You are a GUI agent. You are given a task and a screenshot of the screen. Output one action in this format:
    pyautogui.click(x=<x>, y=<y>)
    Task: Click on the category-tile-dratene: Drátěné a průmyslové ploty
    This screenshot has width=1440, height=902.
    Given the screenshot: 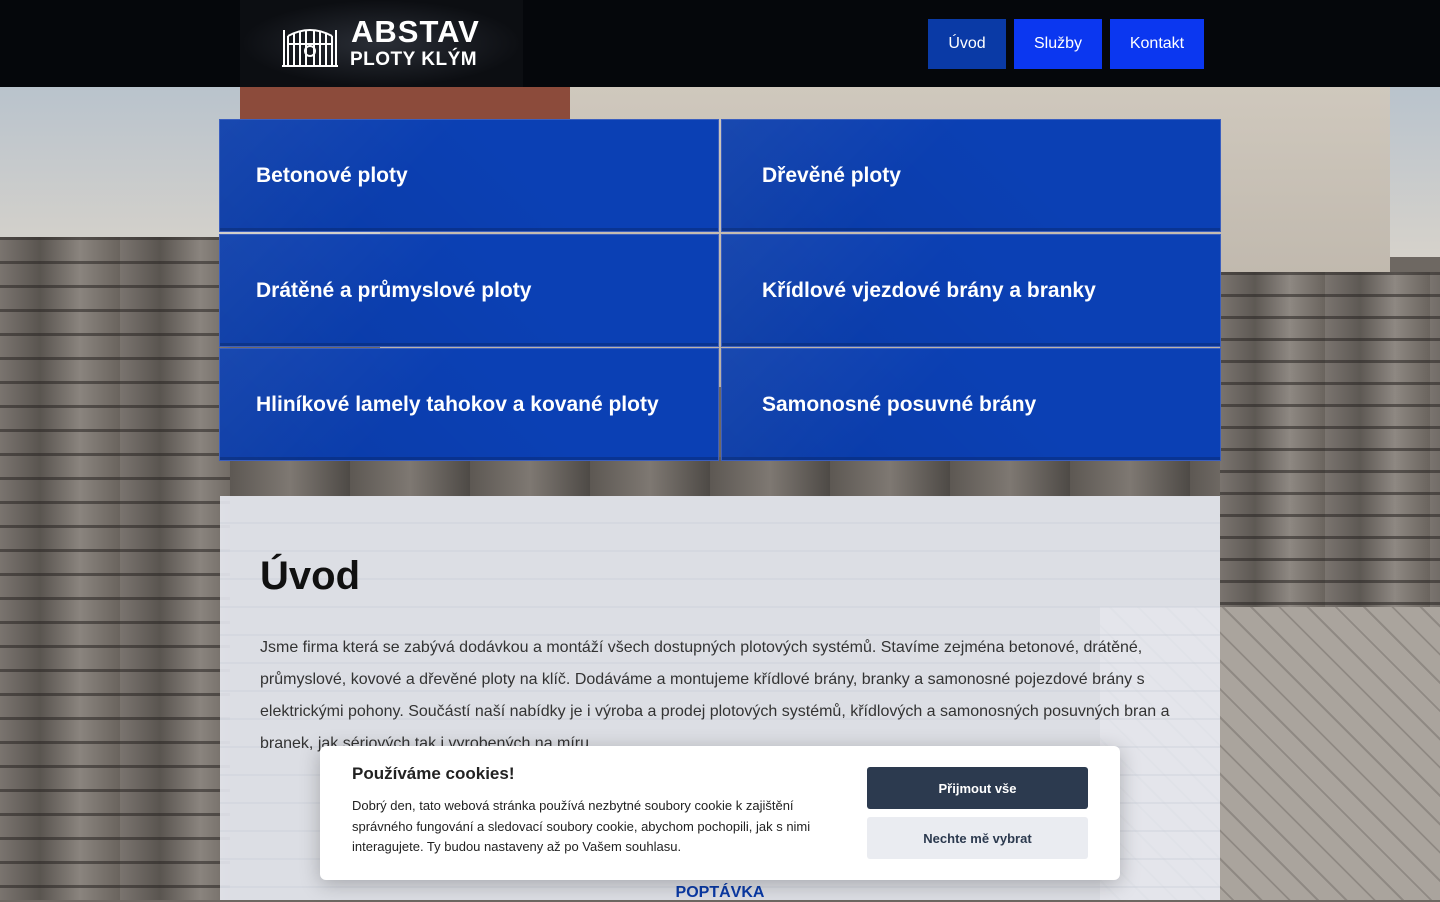 What is the action you would take?
    pyautogui.click(x=469, y=290)
    